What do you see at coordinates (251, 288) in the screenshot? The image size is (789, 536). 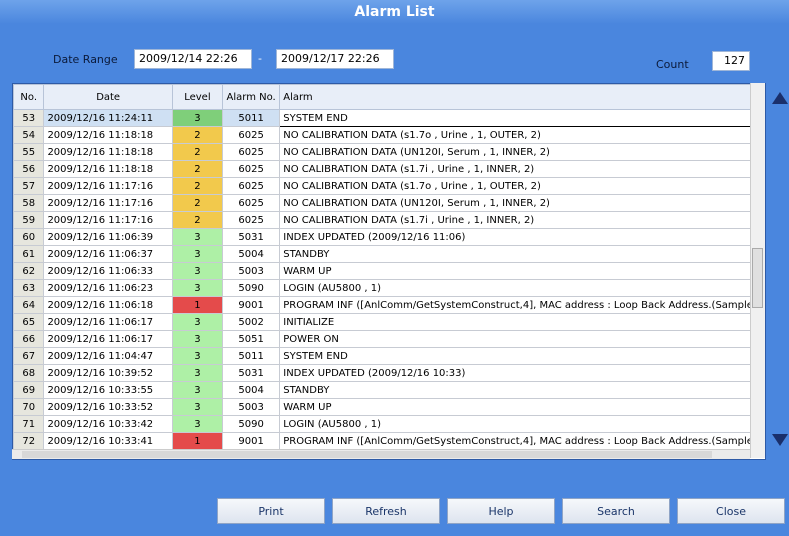 I see `row-alarm-no: 5090` at bounding box center [251, 288].